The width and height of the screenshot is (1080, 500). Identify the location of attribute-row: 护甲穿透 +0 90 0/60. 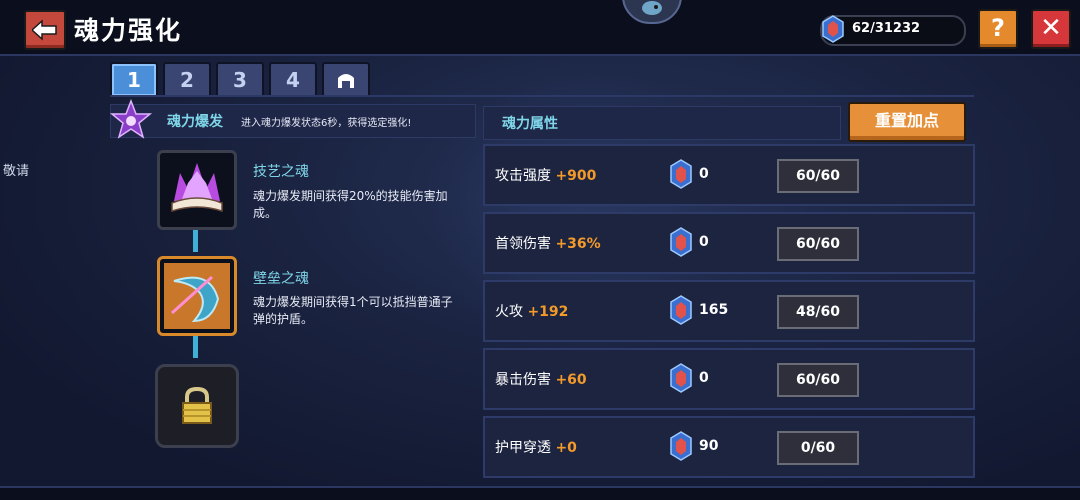
(729, 447).